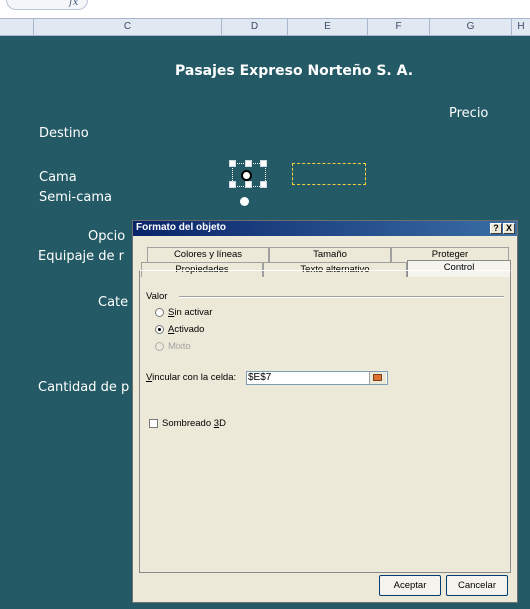 This screenshot has width=530, height=609. I want to click on dialog-titlebar: Formato del objeto ? X, so click(325, 228).